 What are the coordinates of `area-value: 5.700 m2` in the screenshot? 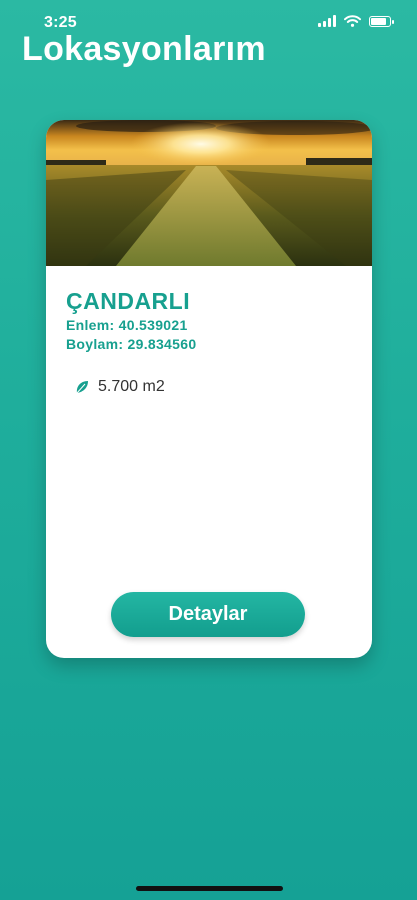 It's located at (131, 386).